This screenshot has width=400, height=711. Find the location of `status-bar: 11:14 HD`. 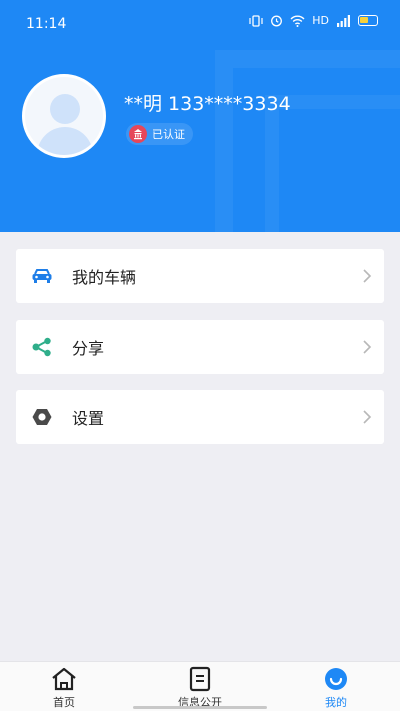

status-bar: 11:14 HD is located at coordinates (200, 24).